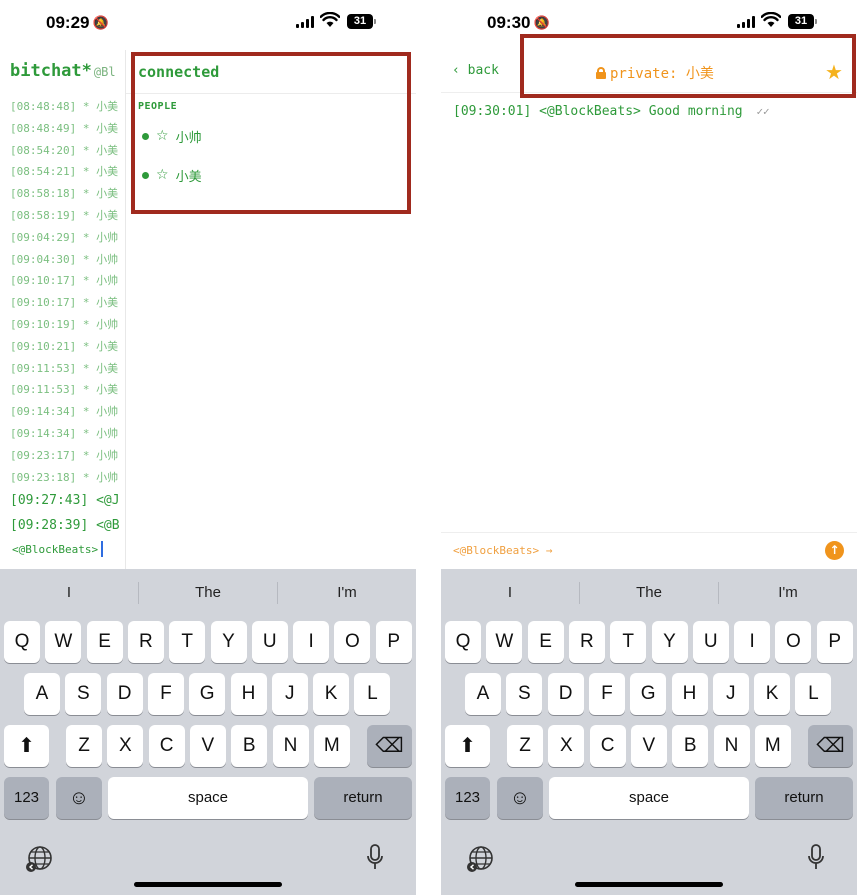 The width and height of the screenshot is (860, 895). Describe the element at coordinates (102, 549) in the screenshot. I see `text-caret` at that location.